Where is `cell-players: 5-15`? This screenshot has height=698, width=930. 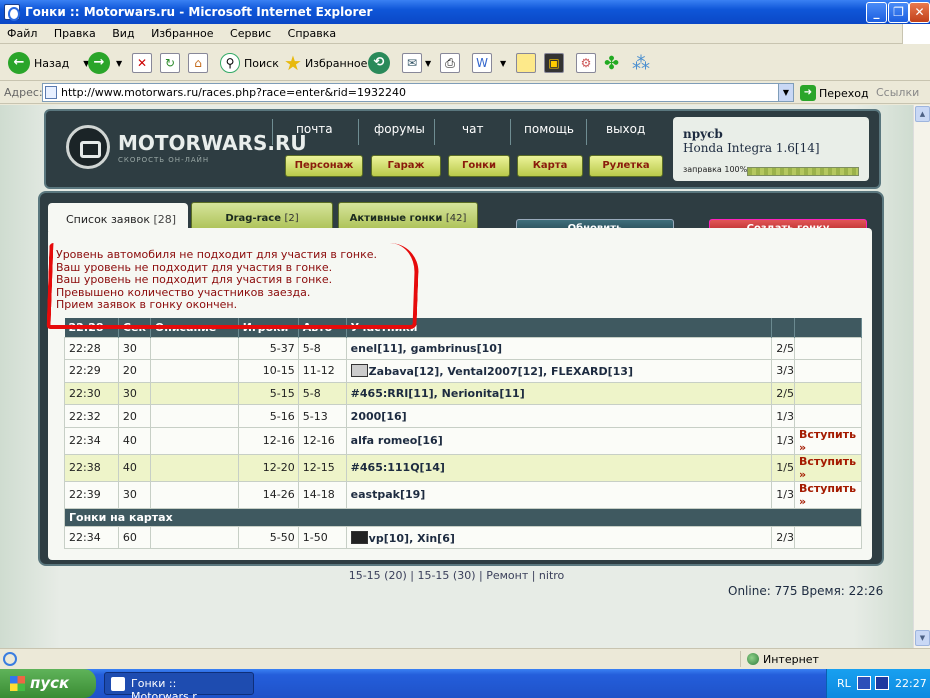 cell-players: 5-15 is located at coordinates (268, 393).